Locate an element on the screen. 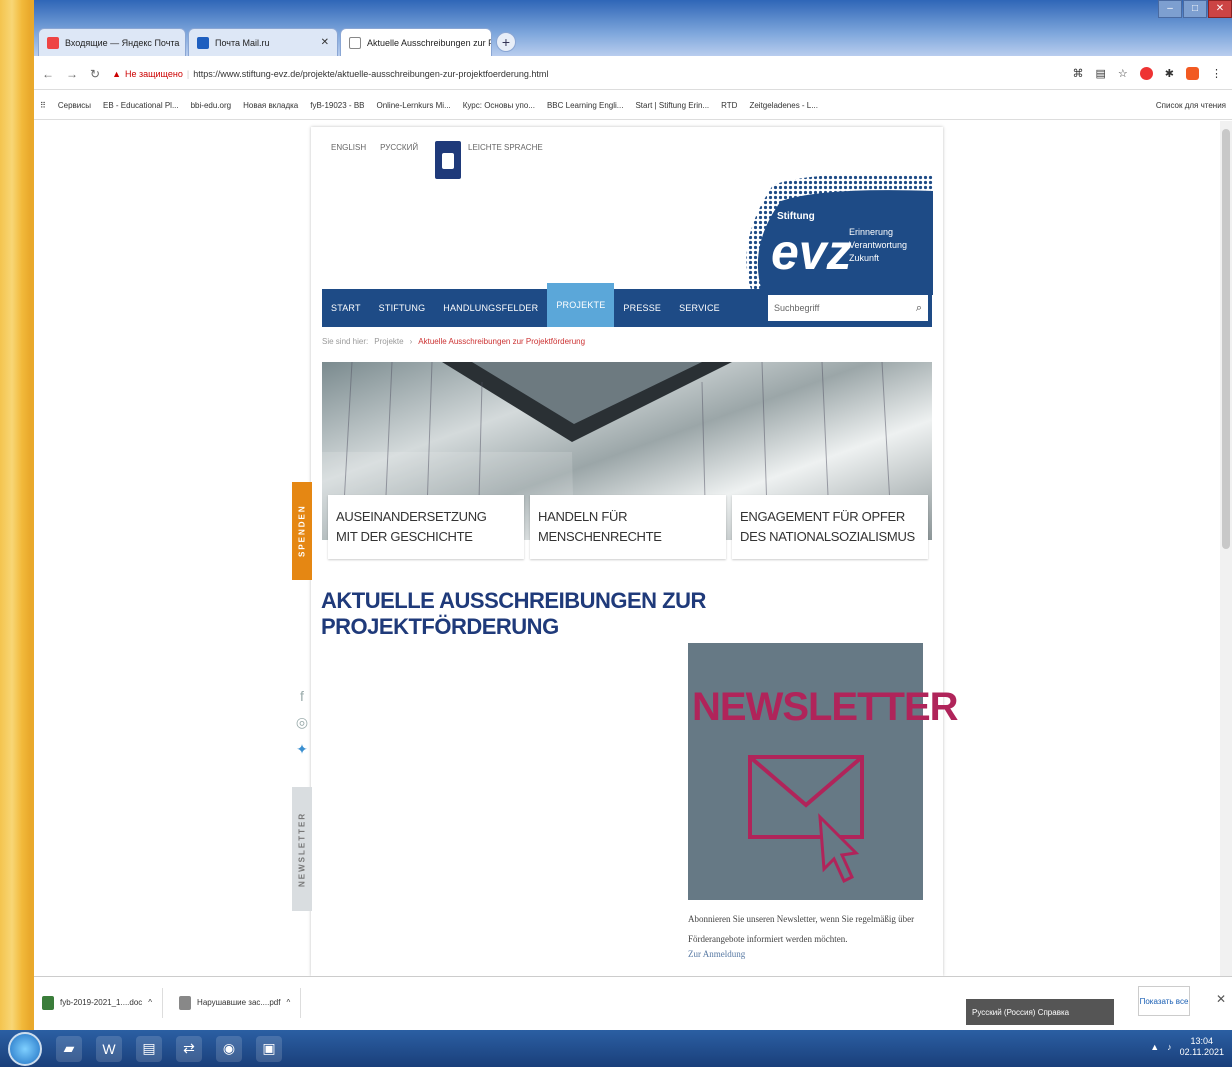  logo-tagline-1: Erinnerung is located at coordinates (871, 232).